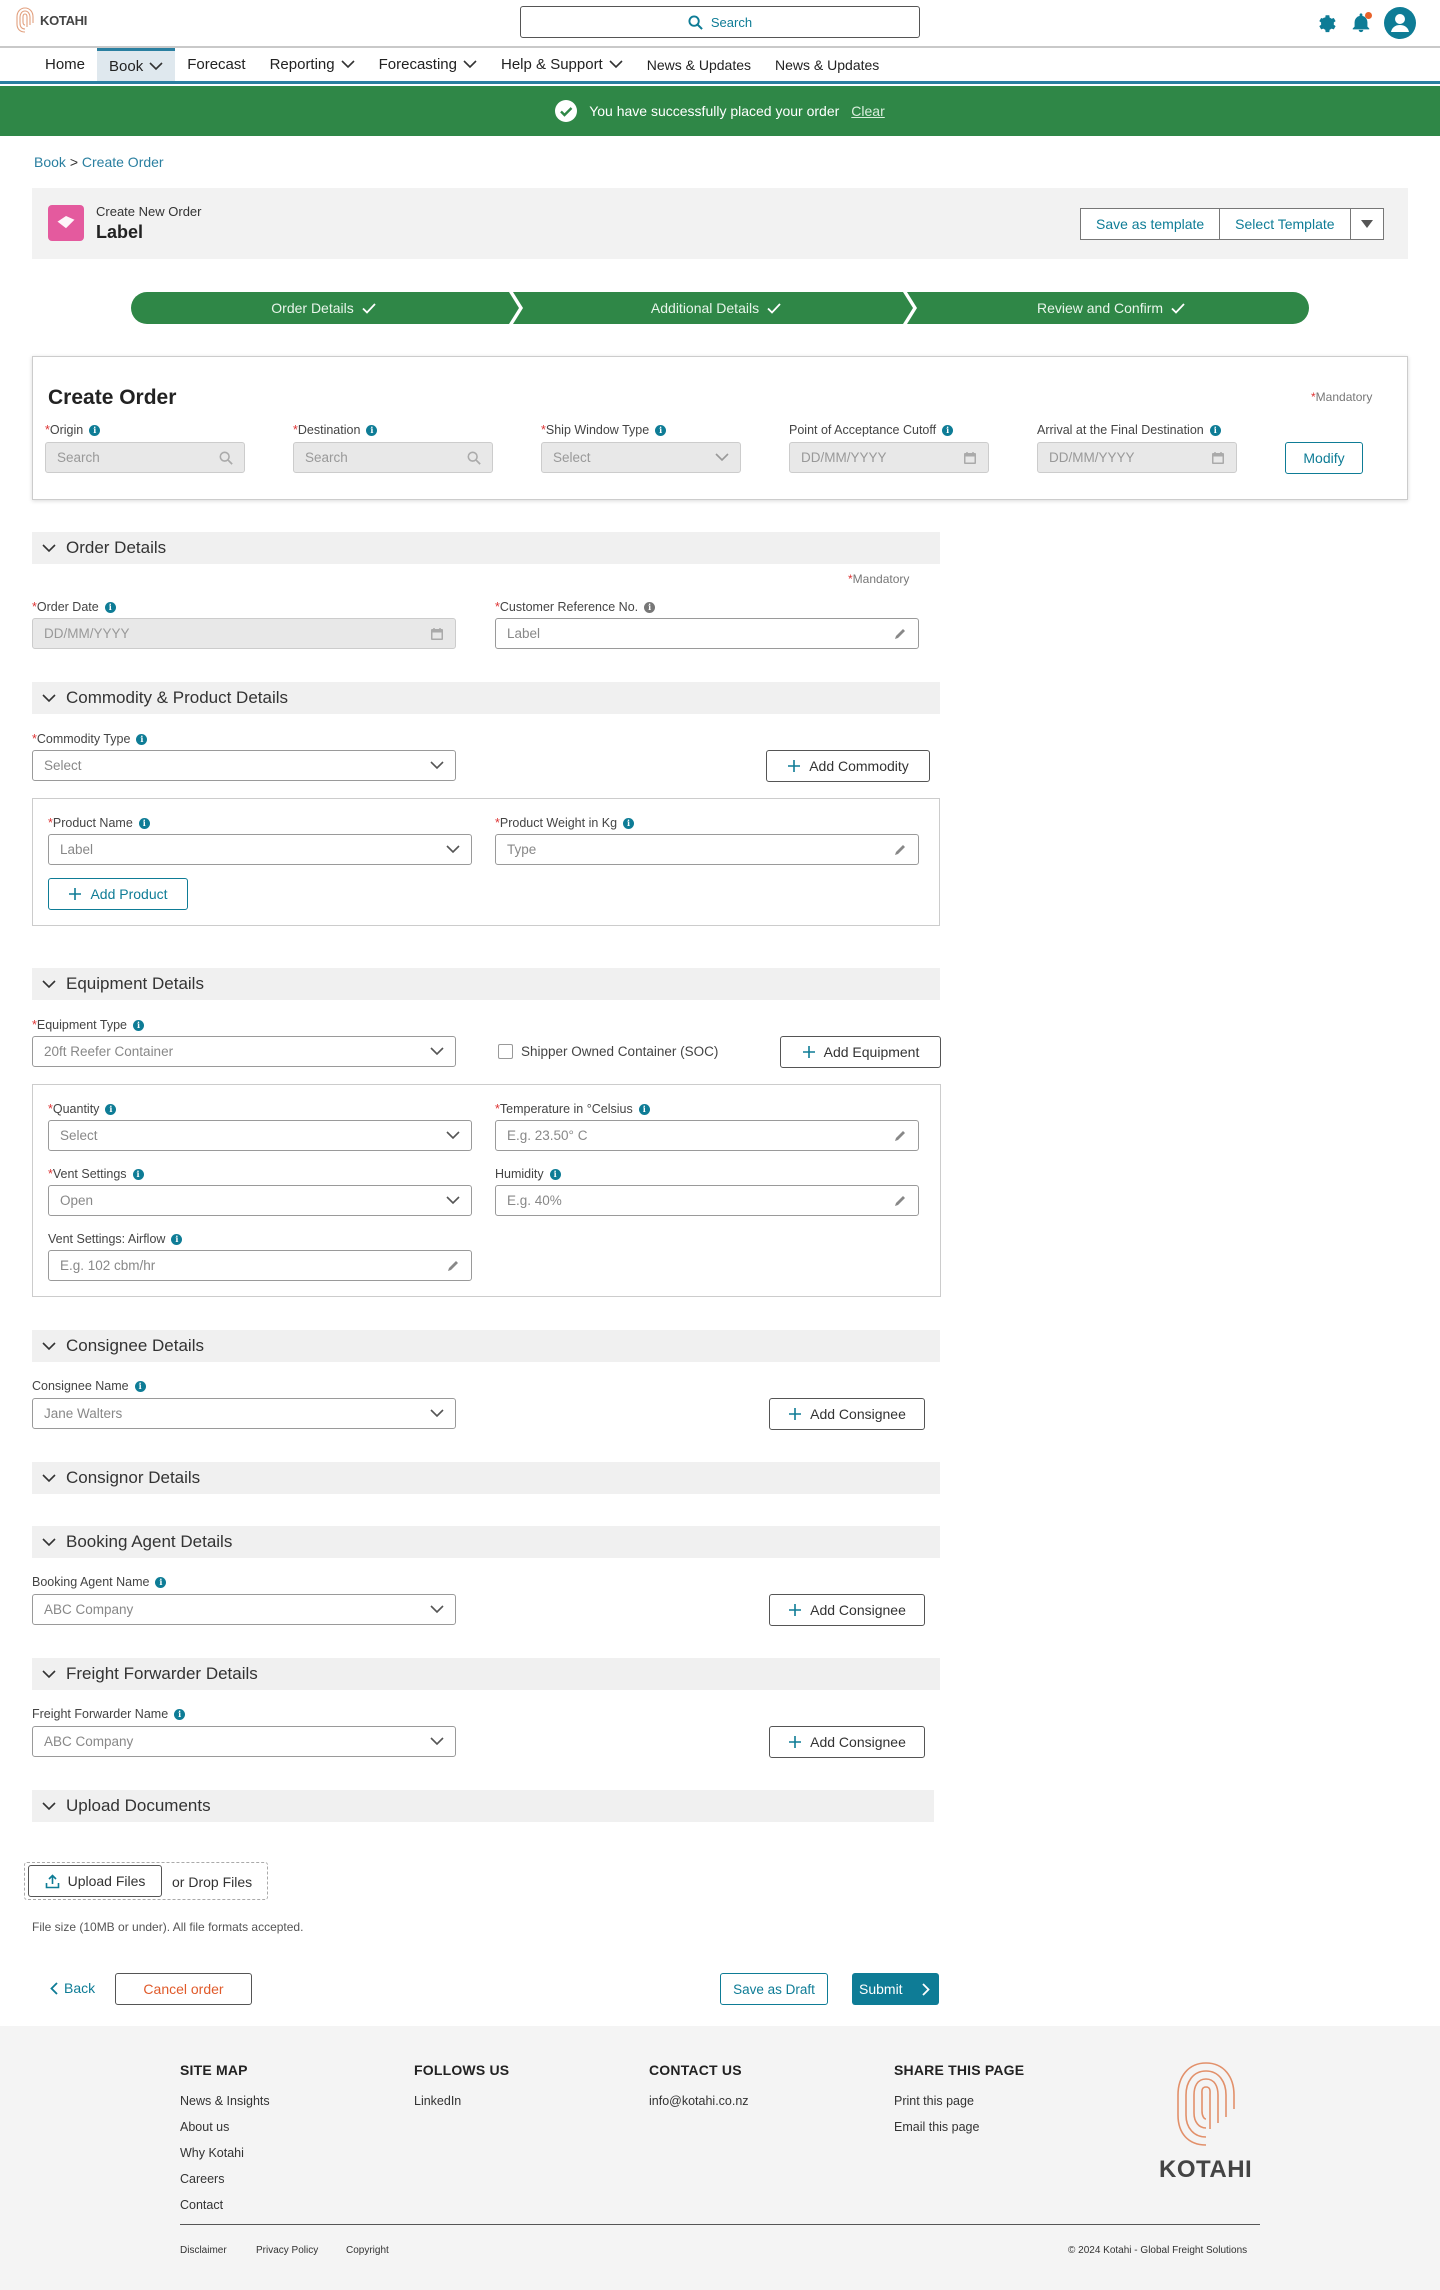 The height and width of the screenshot is (2290, 1440). I want to click on section-consignee: Consignee Details, so click(486, 1346).